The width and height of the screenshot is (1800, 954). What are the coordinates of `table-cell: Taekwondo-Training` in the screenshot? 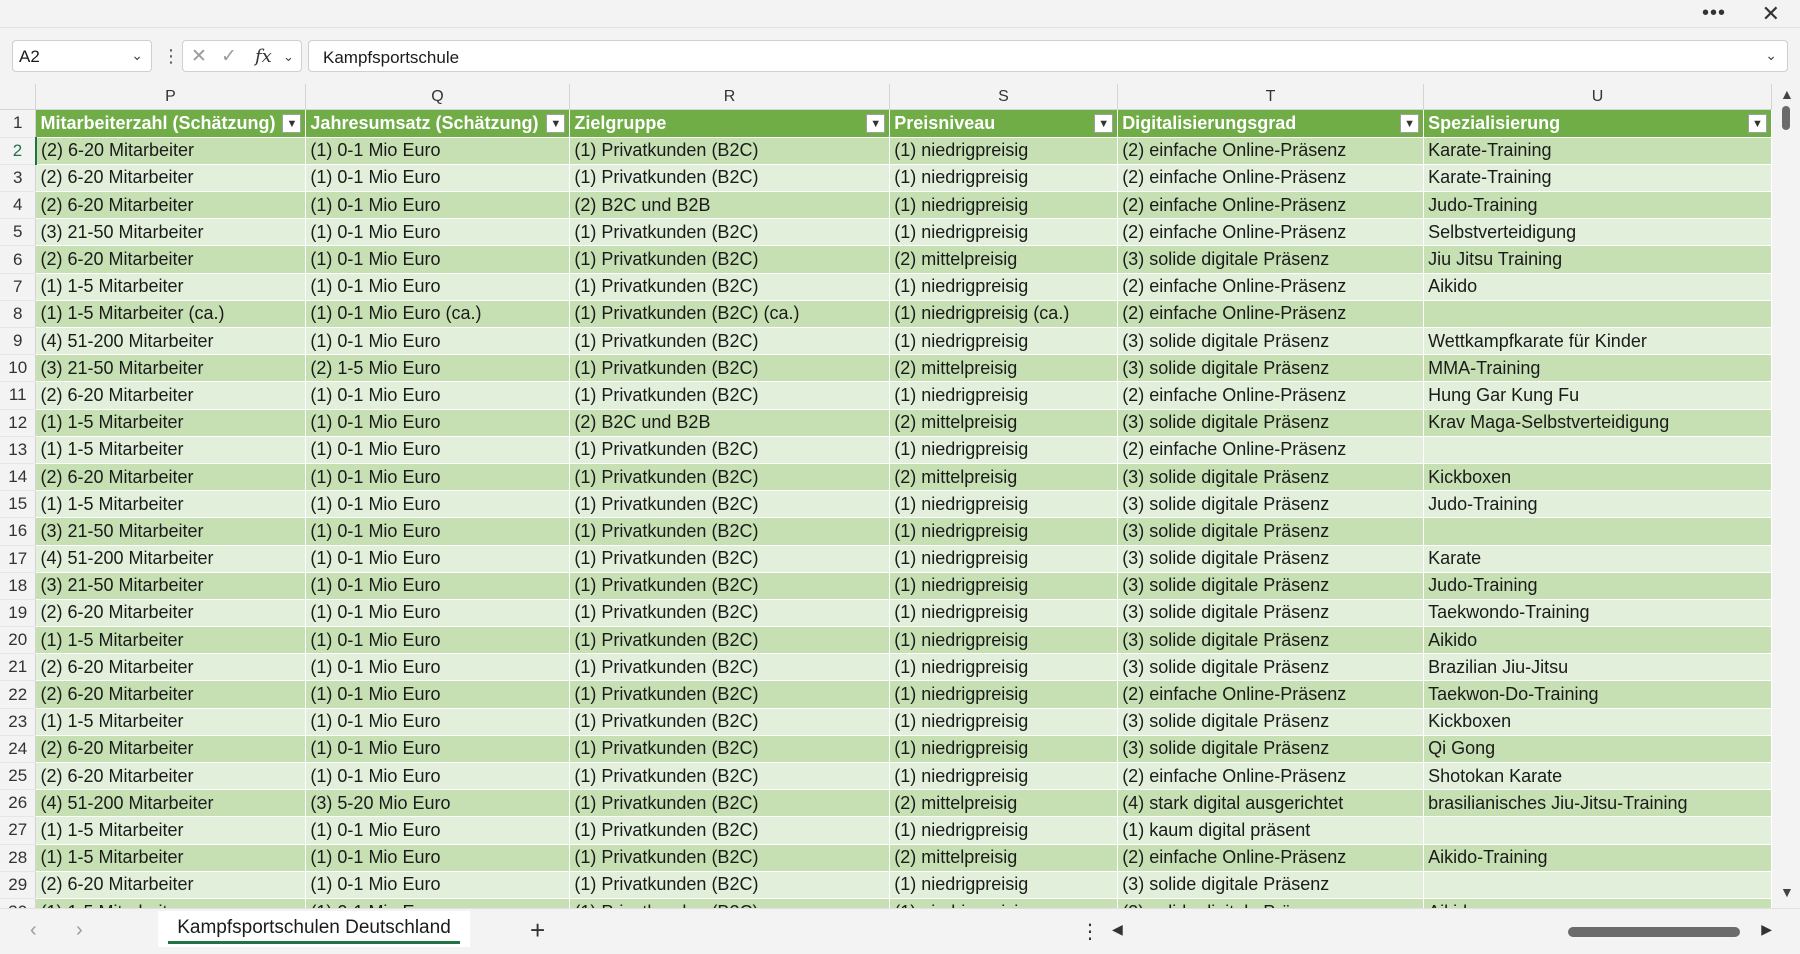 It's located at (1597, 613).